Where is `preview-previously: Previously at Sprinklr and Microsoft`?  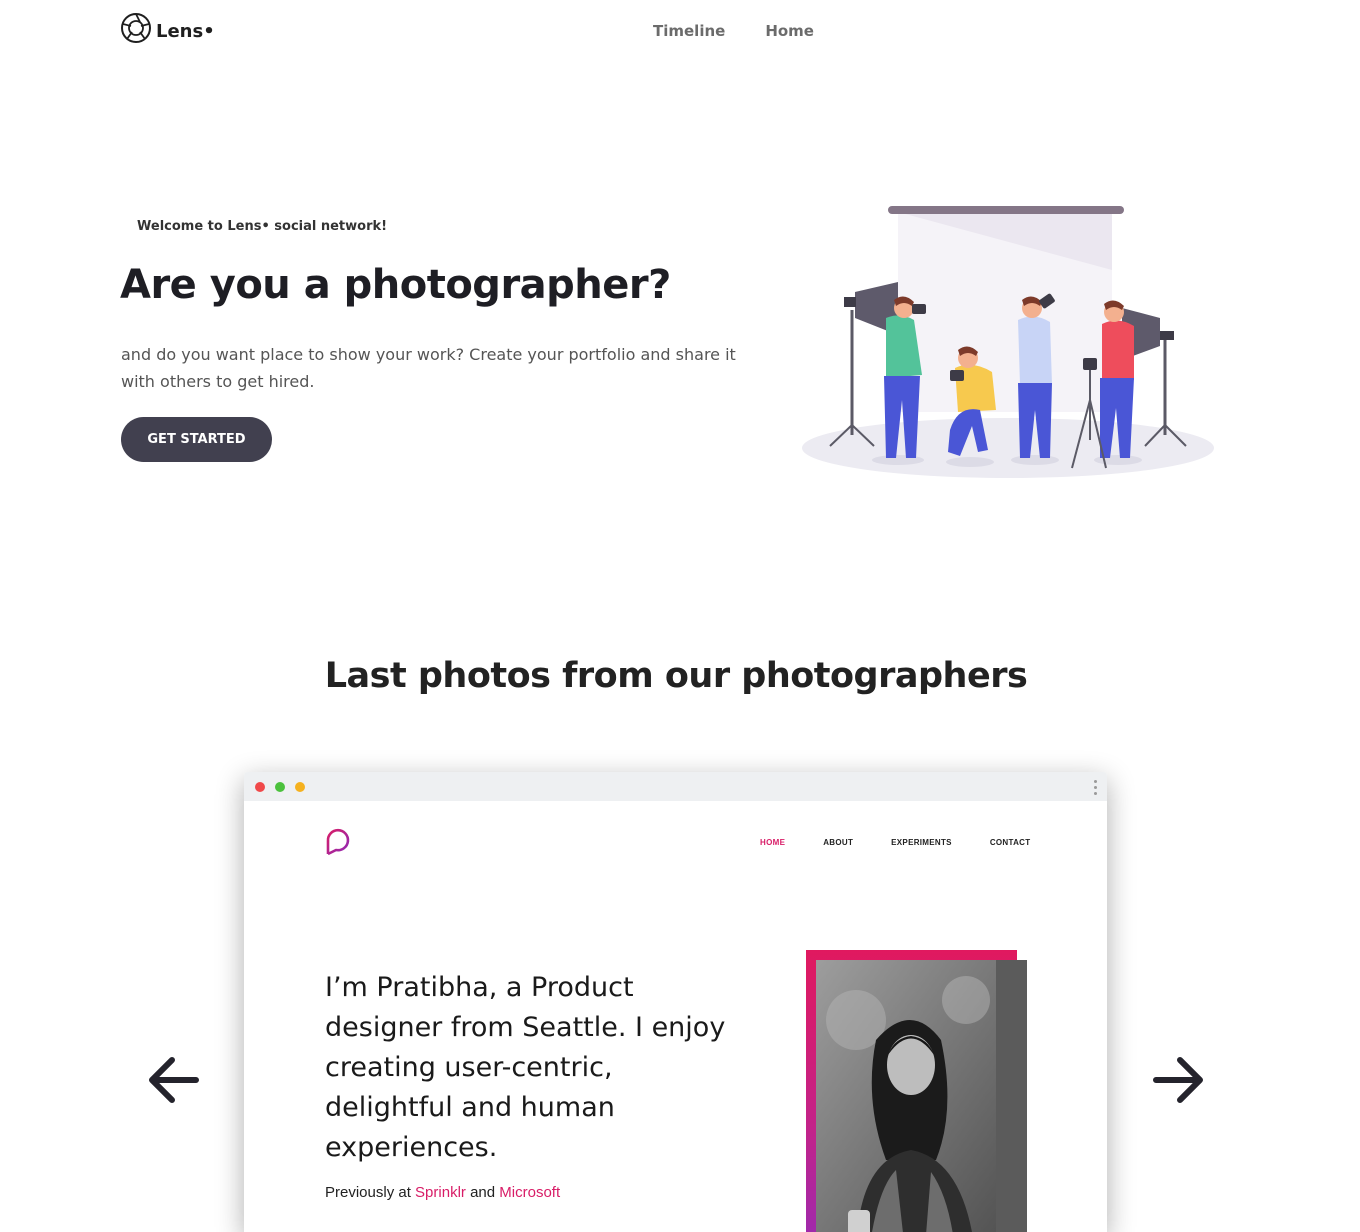
preview-previously: Previously at Sprinklr and Microsoft is located at coordinates (442, 1192).